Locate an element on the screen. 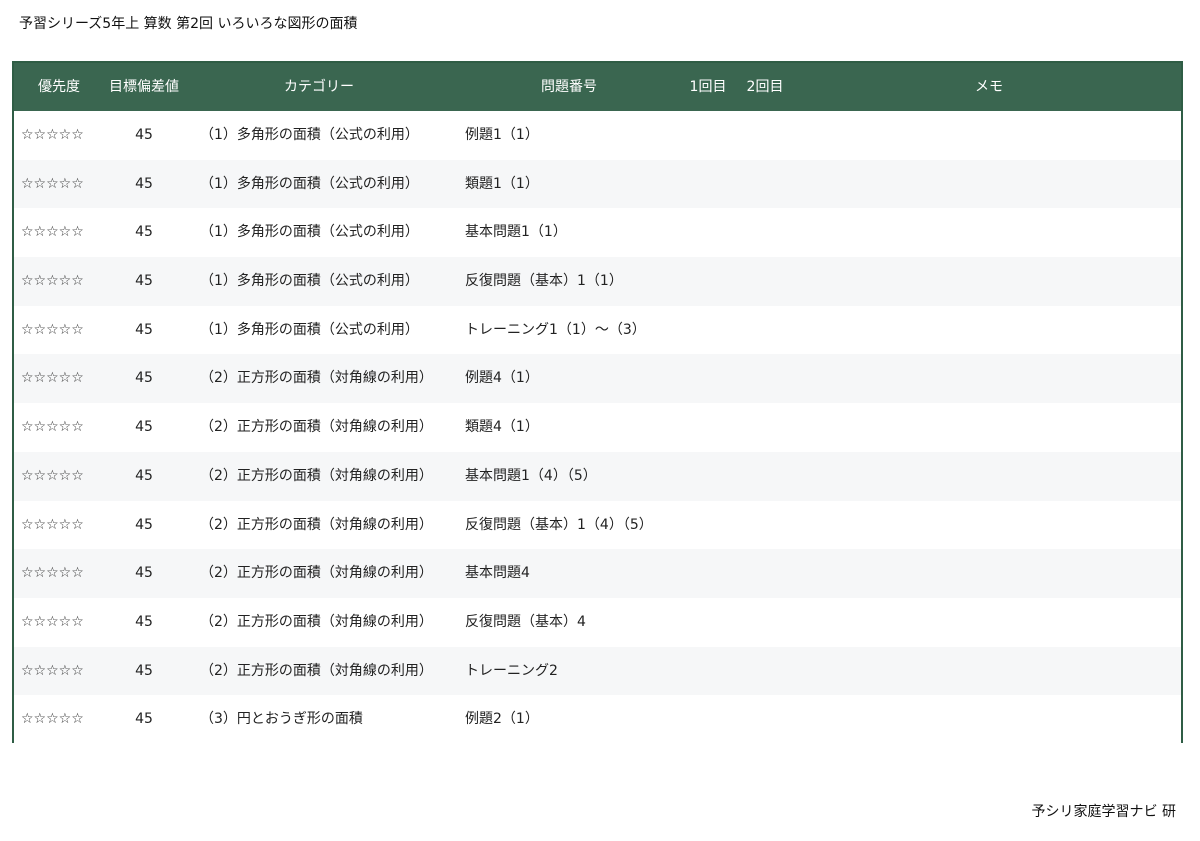 The width and height of the screenshot is (1200, 841). header-target-score: 目標偏差値 is located at coordinates (144, 87).